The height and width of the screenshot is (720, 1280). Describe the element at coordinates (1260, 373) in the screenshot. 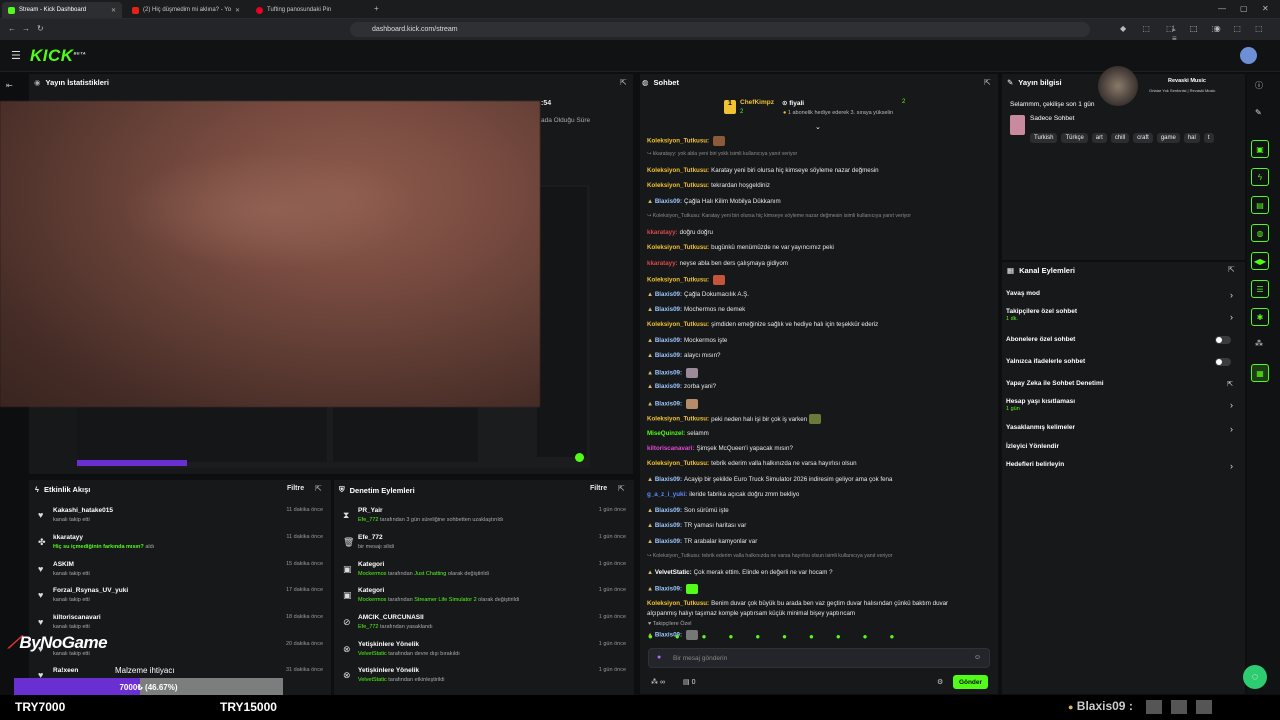

I see `rail-active-icon: ▦` at that location.